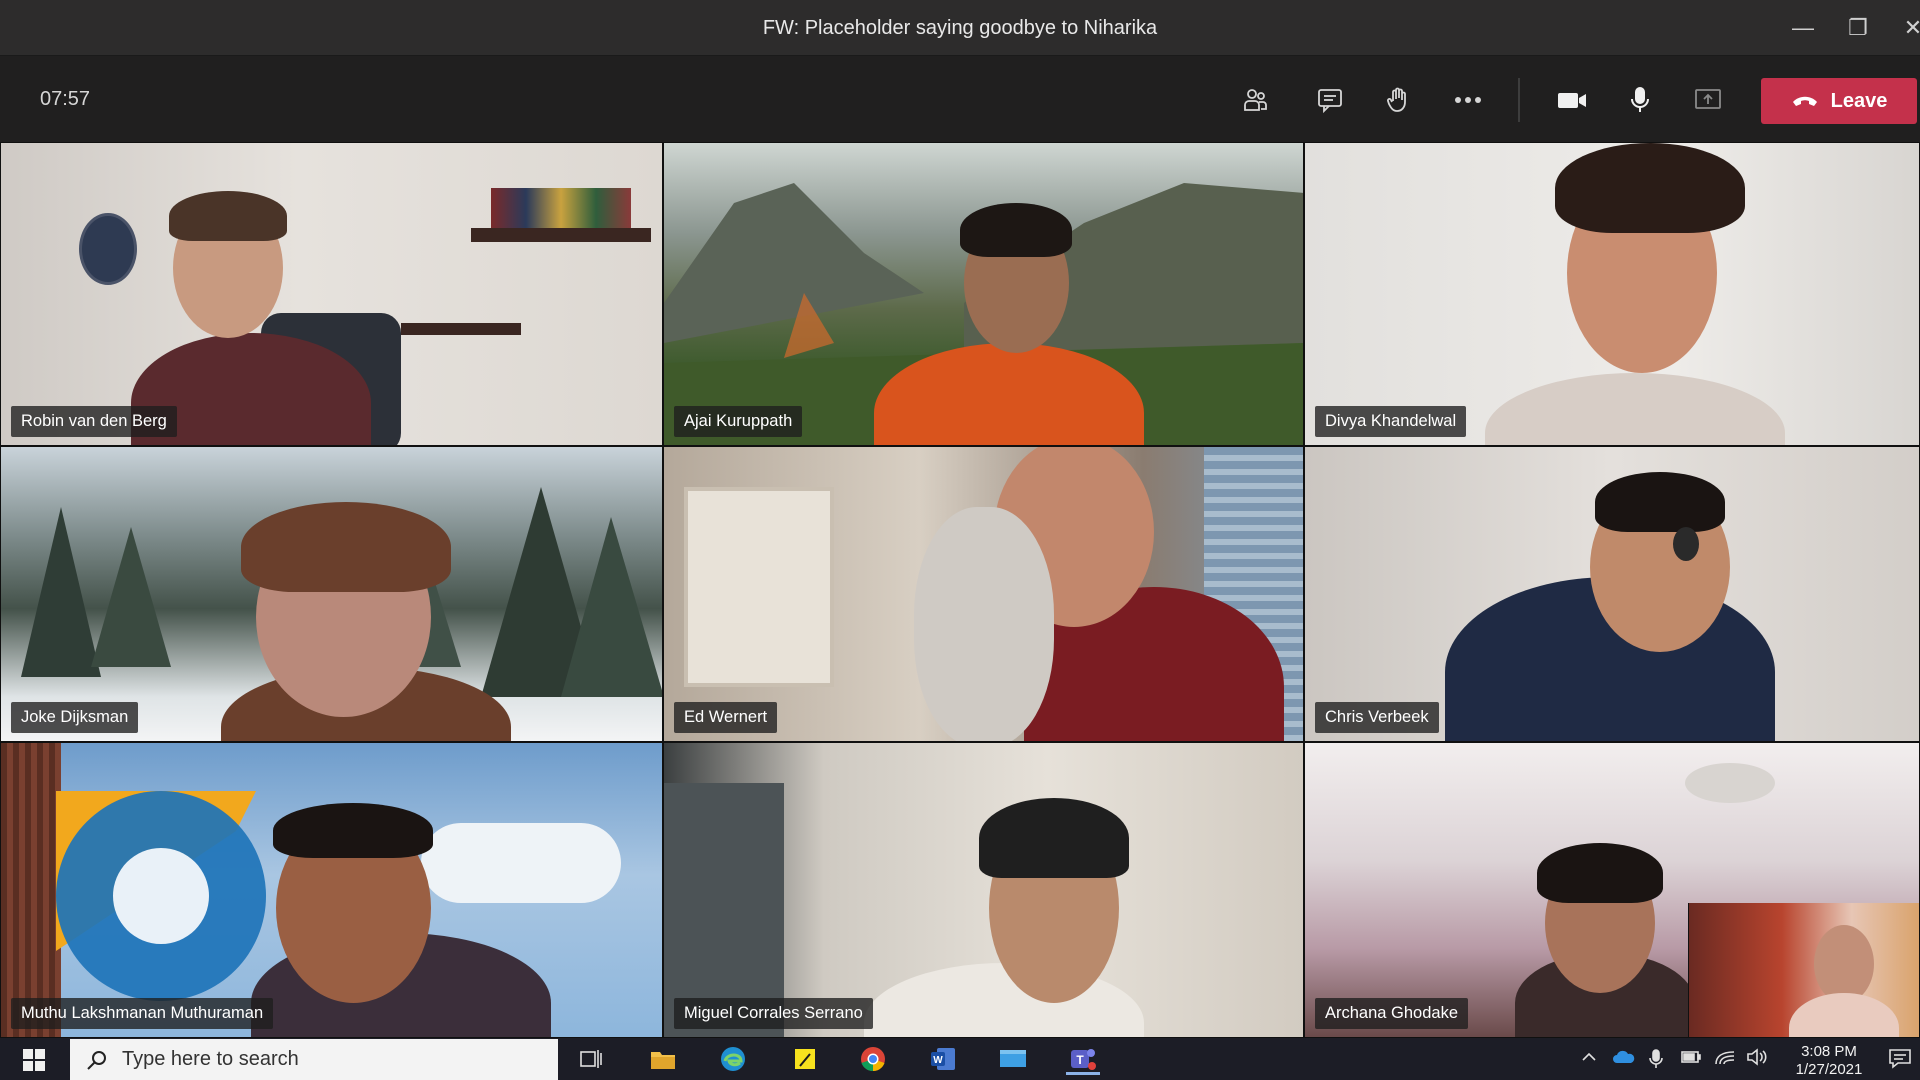  What do you see at coordinates (65, 99) in the screenshot?
I see `meeting-timer: 07:57` at bounding box center [65, 99].